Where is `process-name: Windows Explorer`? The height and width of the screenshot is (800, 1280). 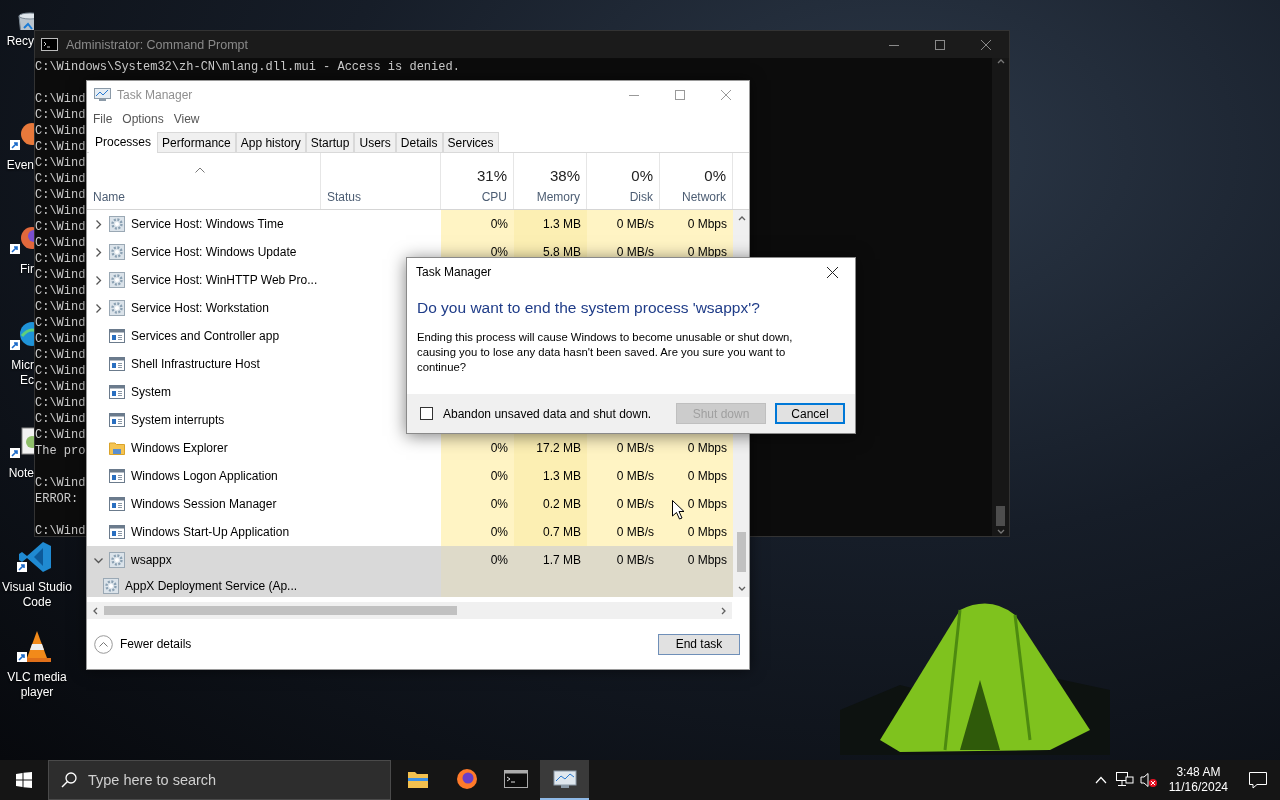 process-name: Windows Explorer is located at coordinates (179, 448).